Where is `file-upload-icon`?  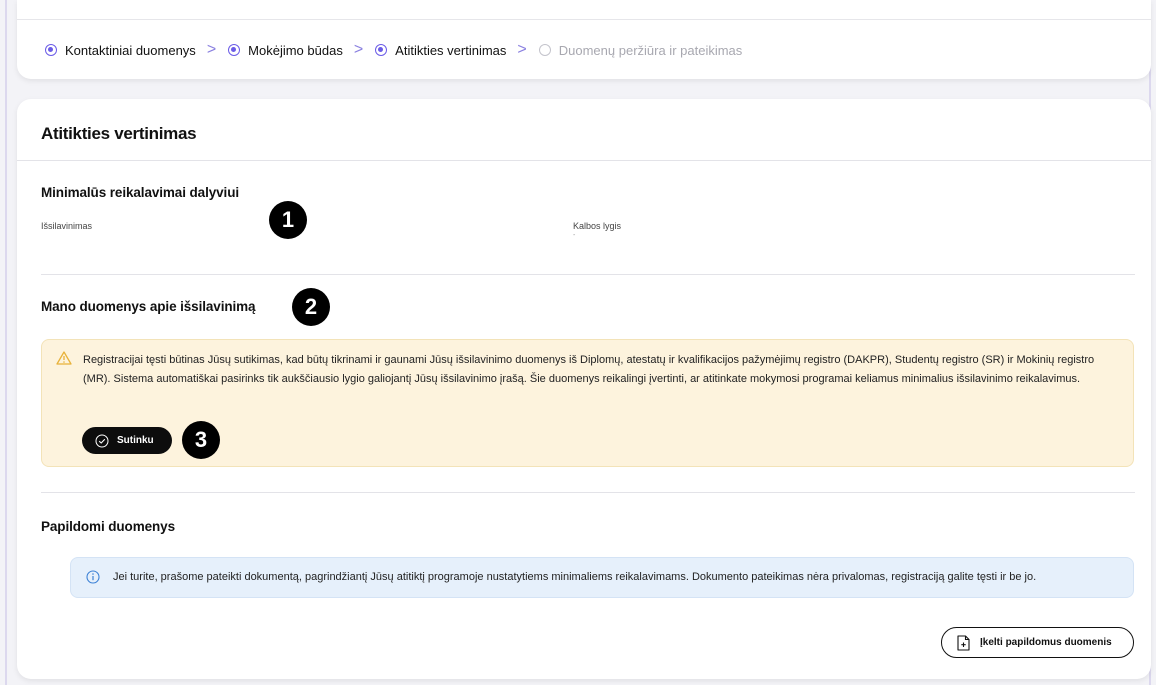
file-upload-icon is located at coordinates (963, 642).